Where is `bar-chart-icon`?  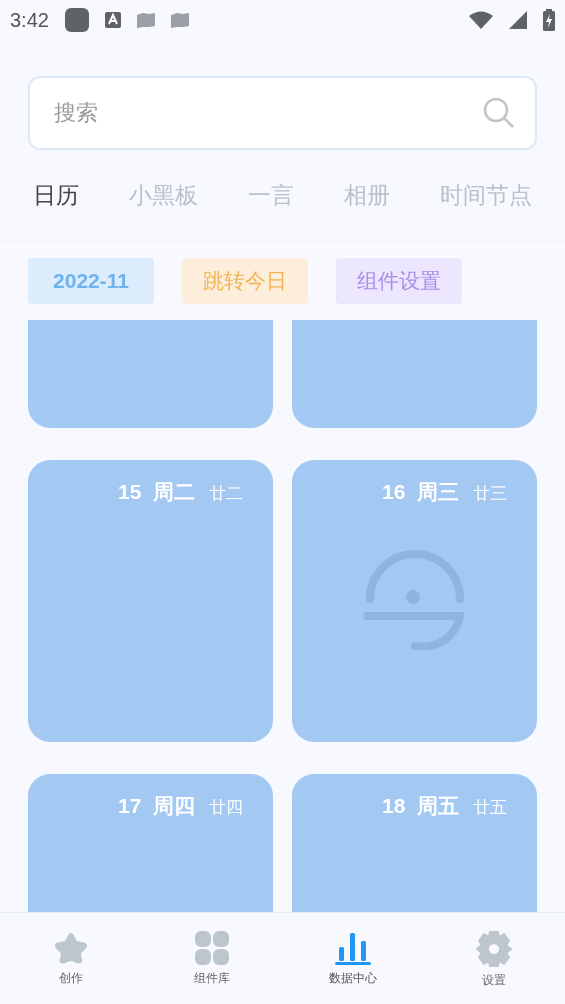
bar-chart-icon is located at coordinates (353, 948).